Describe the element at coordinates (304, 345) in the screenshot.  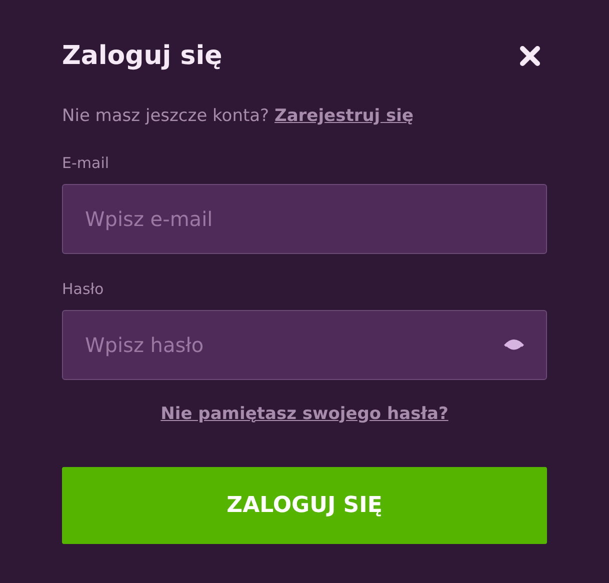
I see `password-field: Wpisz hasło` at that location.